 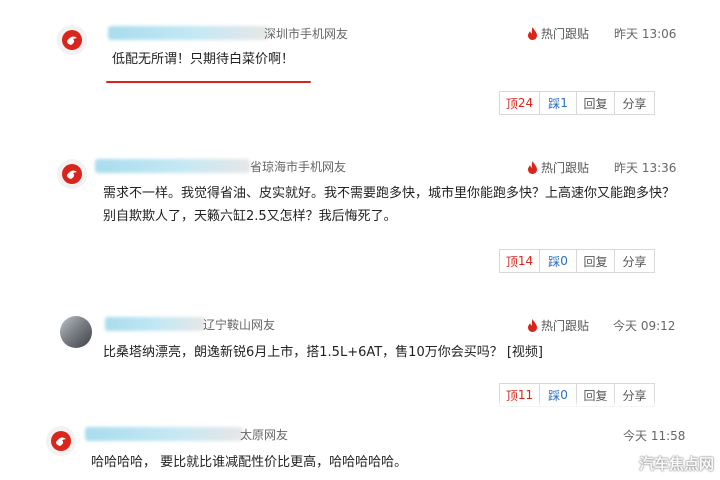 I want to click on highlight-underline, so click(x=208, y=82).